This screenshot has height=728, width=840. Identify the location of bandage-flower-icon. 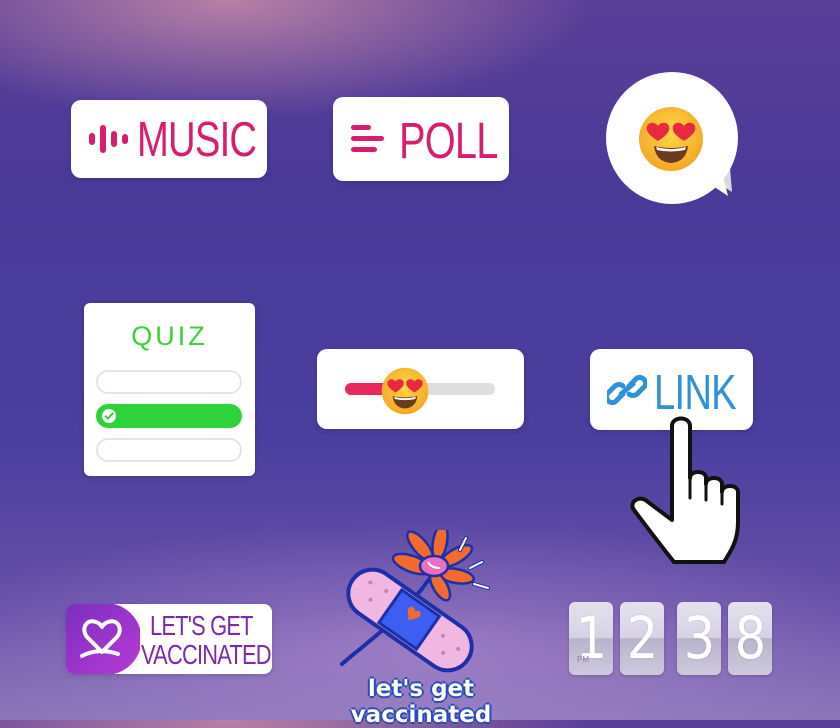
(415, 597).